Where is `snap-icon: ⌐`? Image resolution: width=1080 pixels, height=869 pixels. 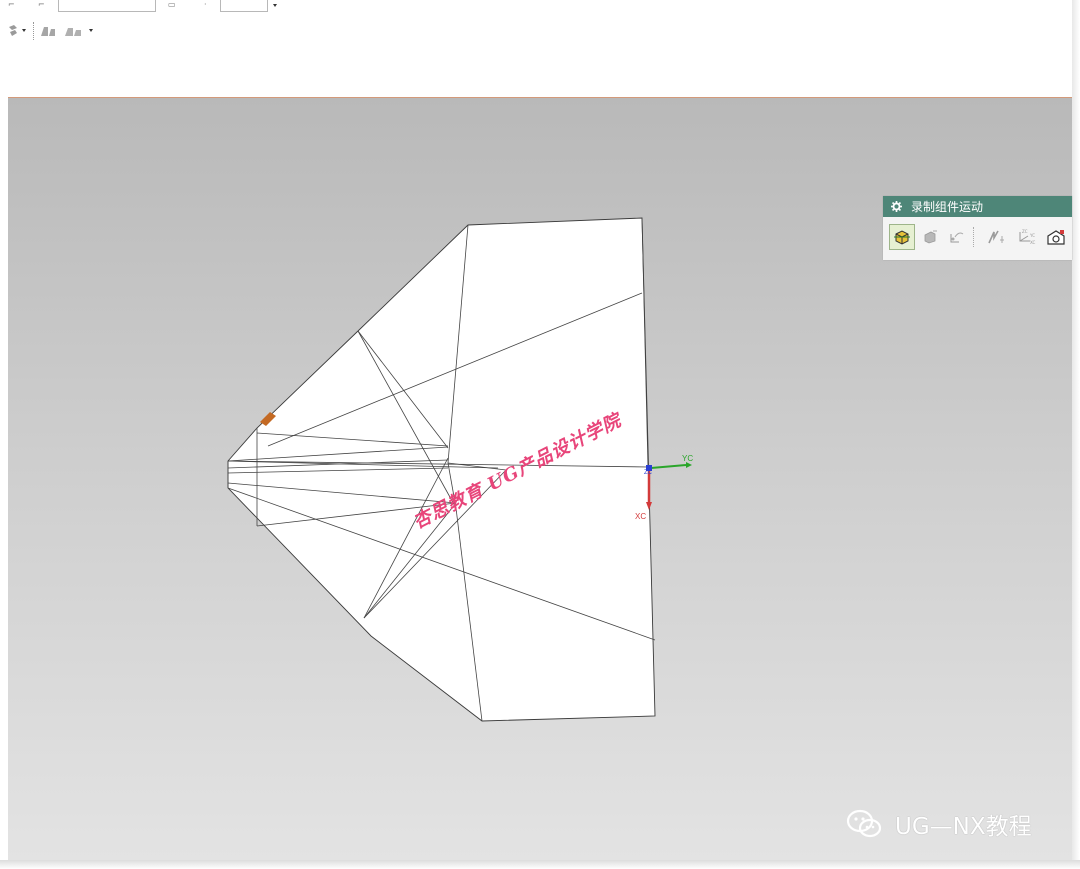
snap-icon: ⌐ is located at coordinates (13, 5).